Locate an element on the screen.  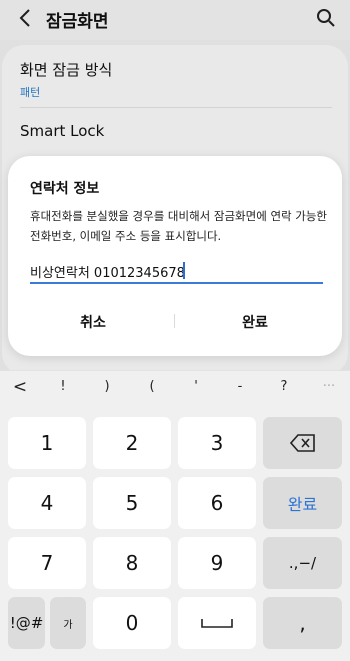
backspace-key is located at coordinates (302, 443).